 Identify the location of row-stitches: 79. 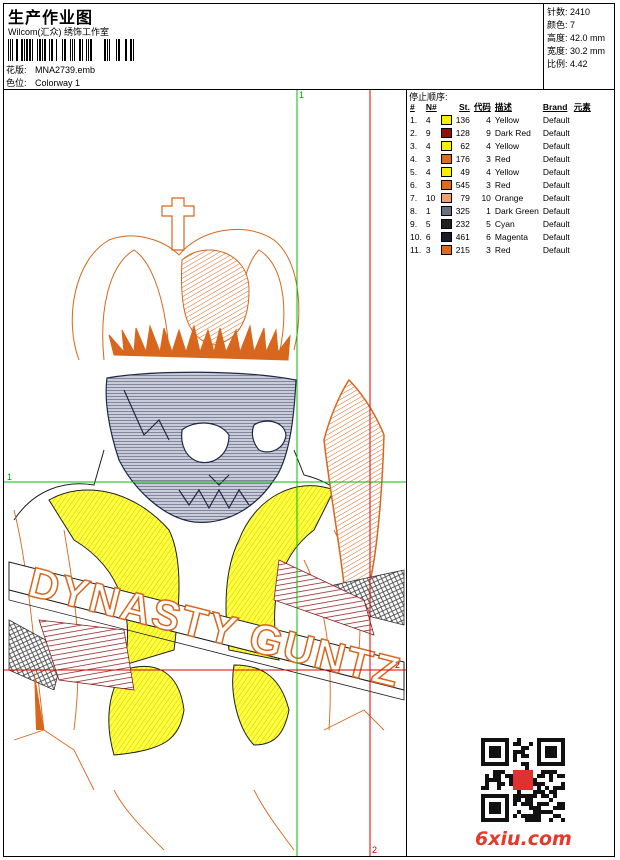
(465, 197).